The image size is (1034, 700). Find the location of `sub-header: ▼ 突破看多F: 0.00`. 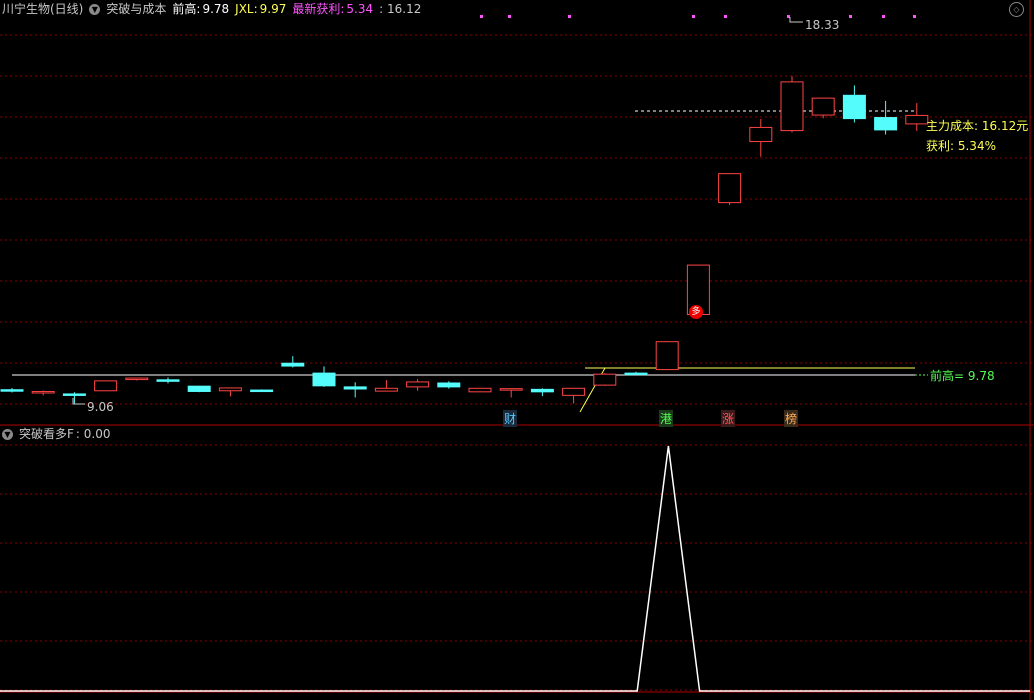

sub-header: ▼ 突破看多F: 0.00 is located at coordinates (59, 434).